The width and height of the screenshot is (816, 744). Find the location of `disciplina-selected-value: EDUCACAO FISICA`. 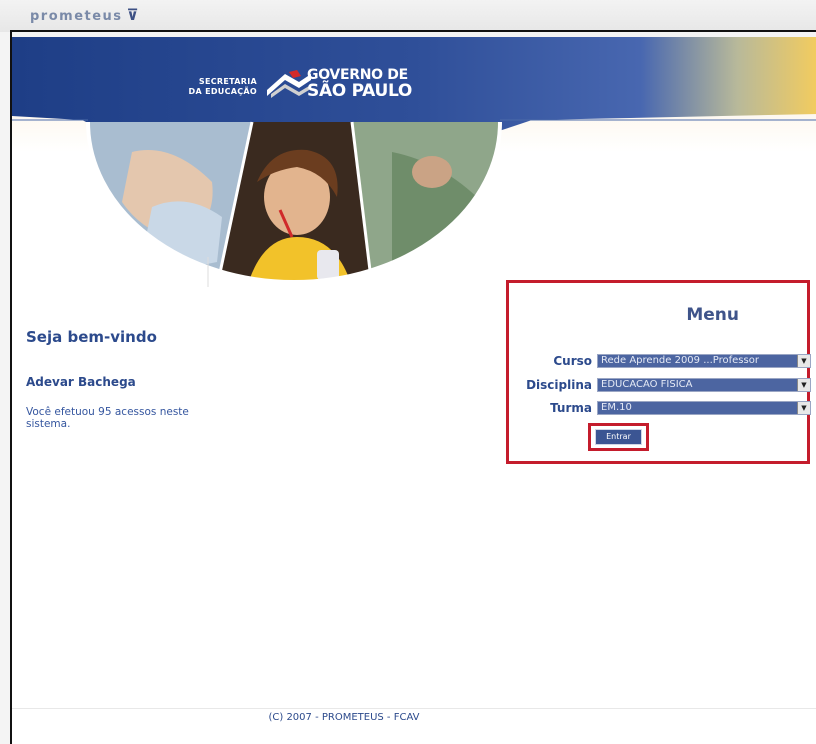

disciplina-selected-value: EDUCACAO FISICA is located at coordinates (647, 384).